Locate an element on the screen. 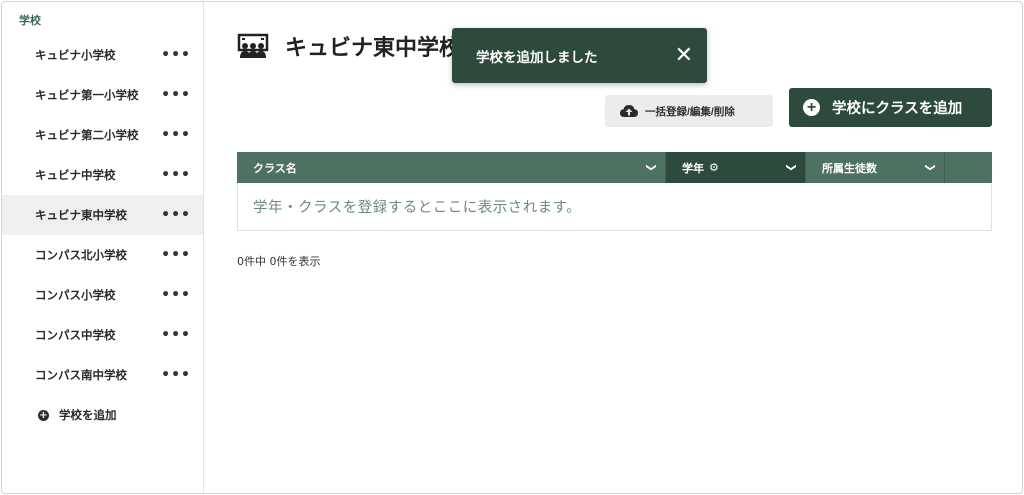 Image resolution: width=1024 pixels, height=495 pixels. sidebar-item-school: コンパス小学校 ••• is located at coordinates (102, 295).